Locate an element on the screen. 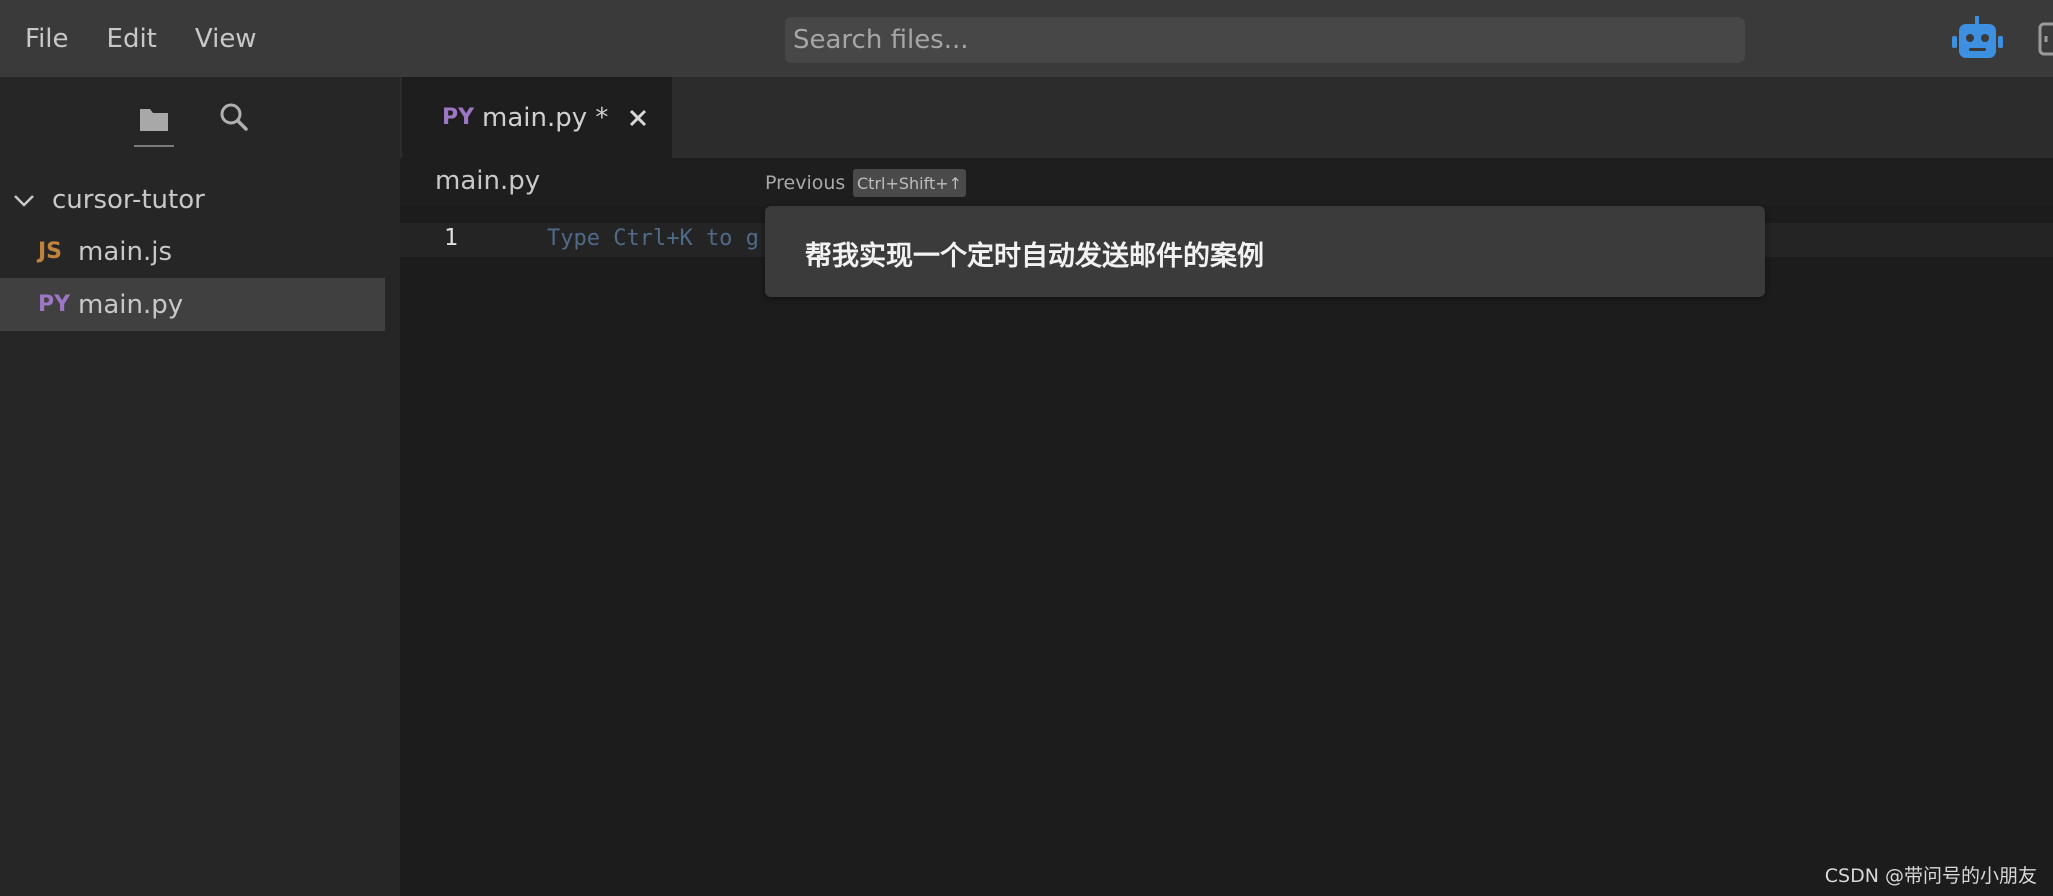 This screenshot has height=896, width=2053. menu-edit: Edit is located at coordinates (132, 39).